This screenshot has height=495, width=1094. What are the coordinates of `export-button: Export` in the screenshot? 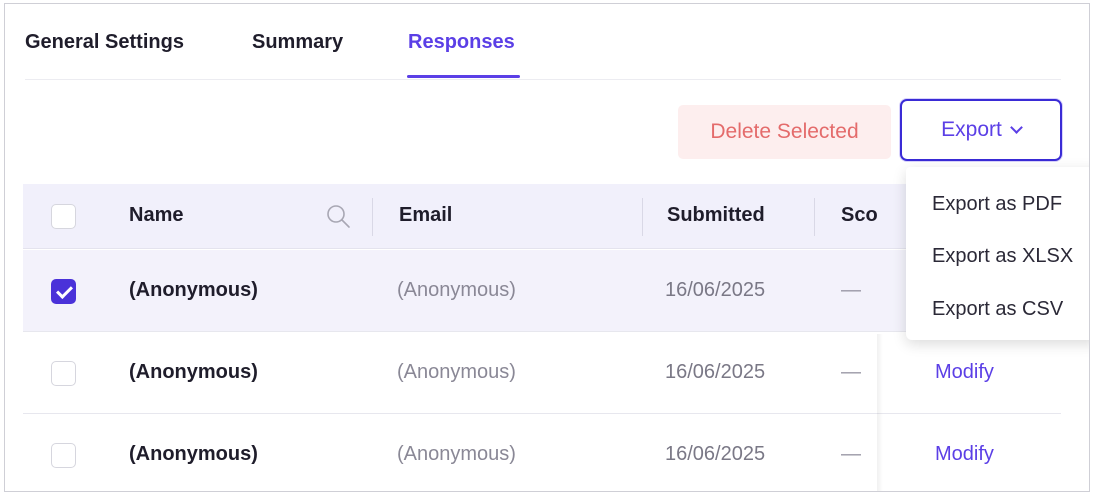 It's located at (981, 130).